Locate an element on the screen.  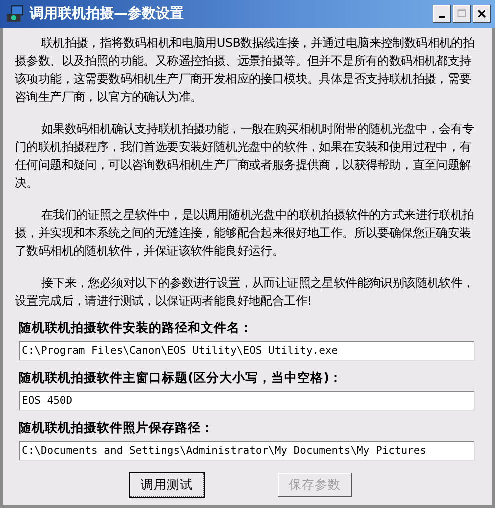
window-title: 调用联机拍摄—参数设置 is located at coordinates (107, 14).